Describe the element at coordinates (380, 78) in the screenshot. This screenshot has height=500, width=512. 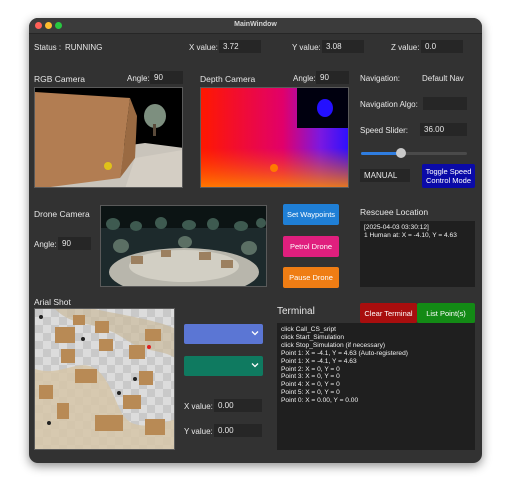
I see `navigation-label: Navigation:` at that location.